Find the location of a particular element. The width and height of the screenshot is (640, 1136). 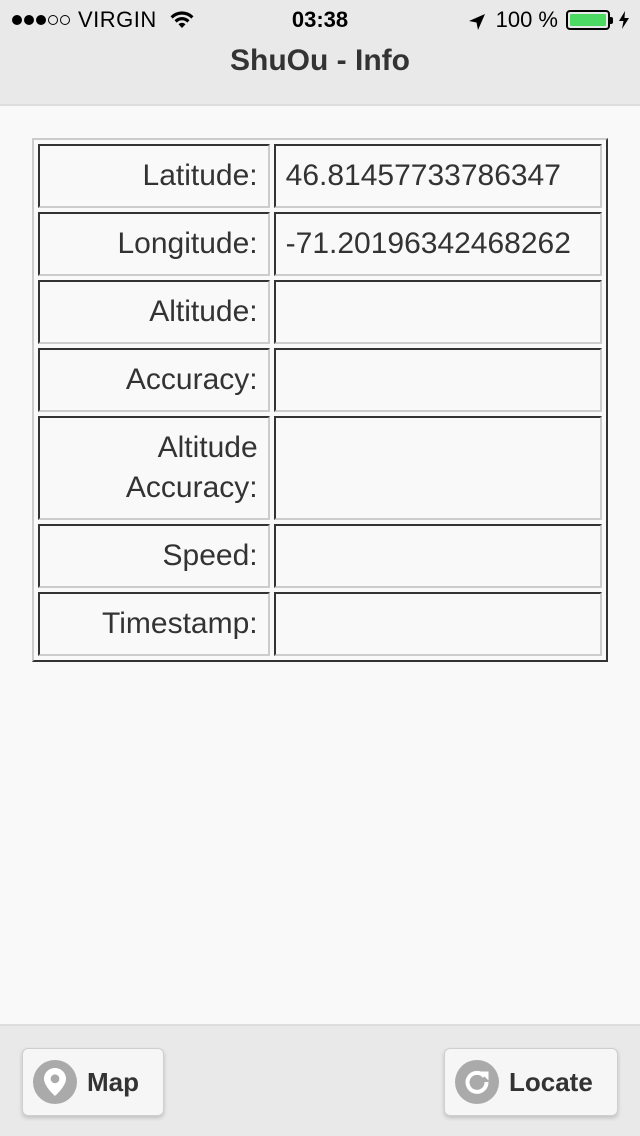

info-row-label: Timestamp: is located at coordinates (154, 624).